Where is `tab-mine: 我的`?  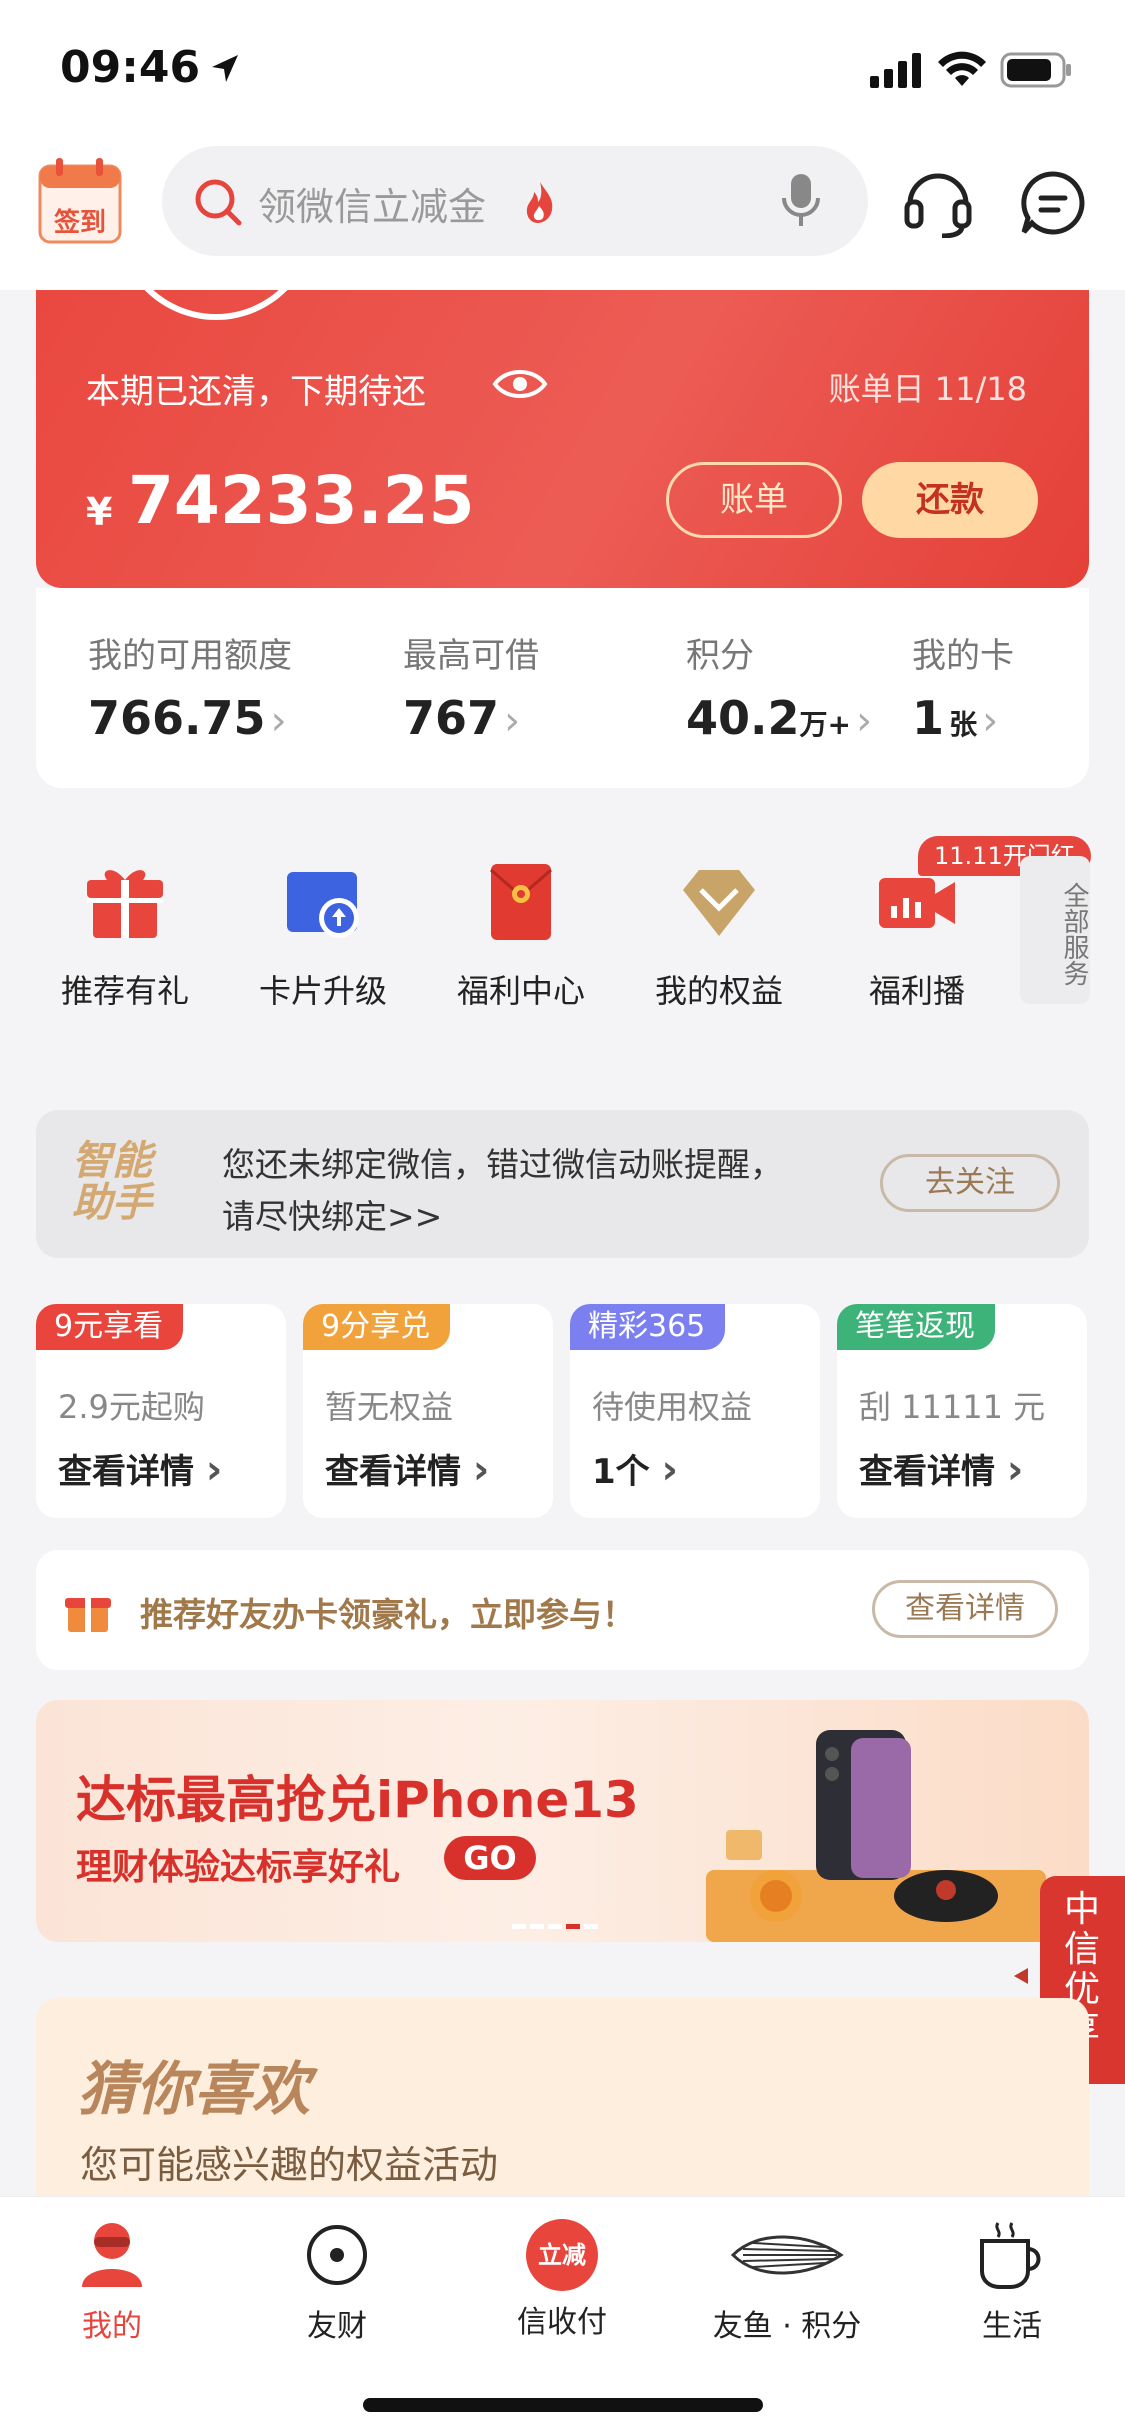 tab-mine: 我的 is located at coordinates (112, 2282).